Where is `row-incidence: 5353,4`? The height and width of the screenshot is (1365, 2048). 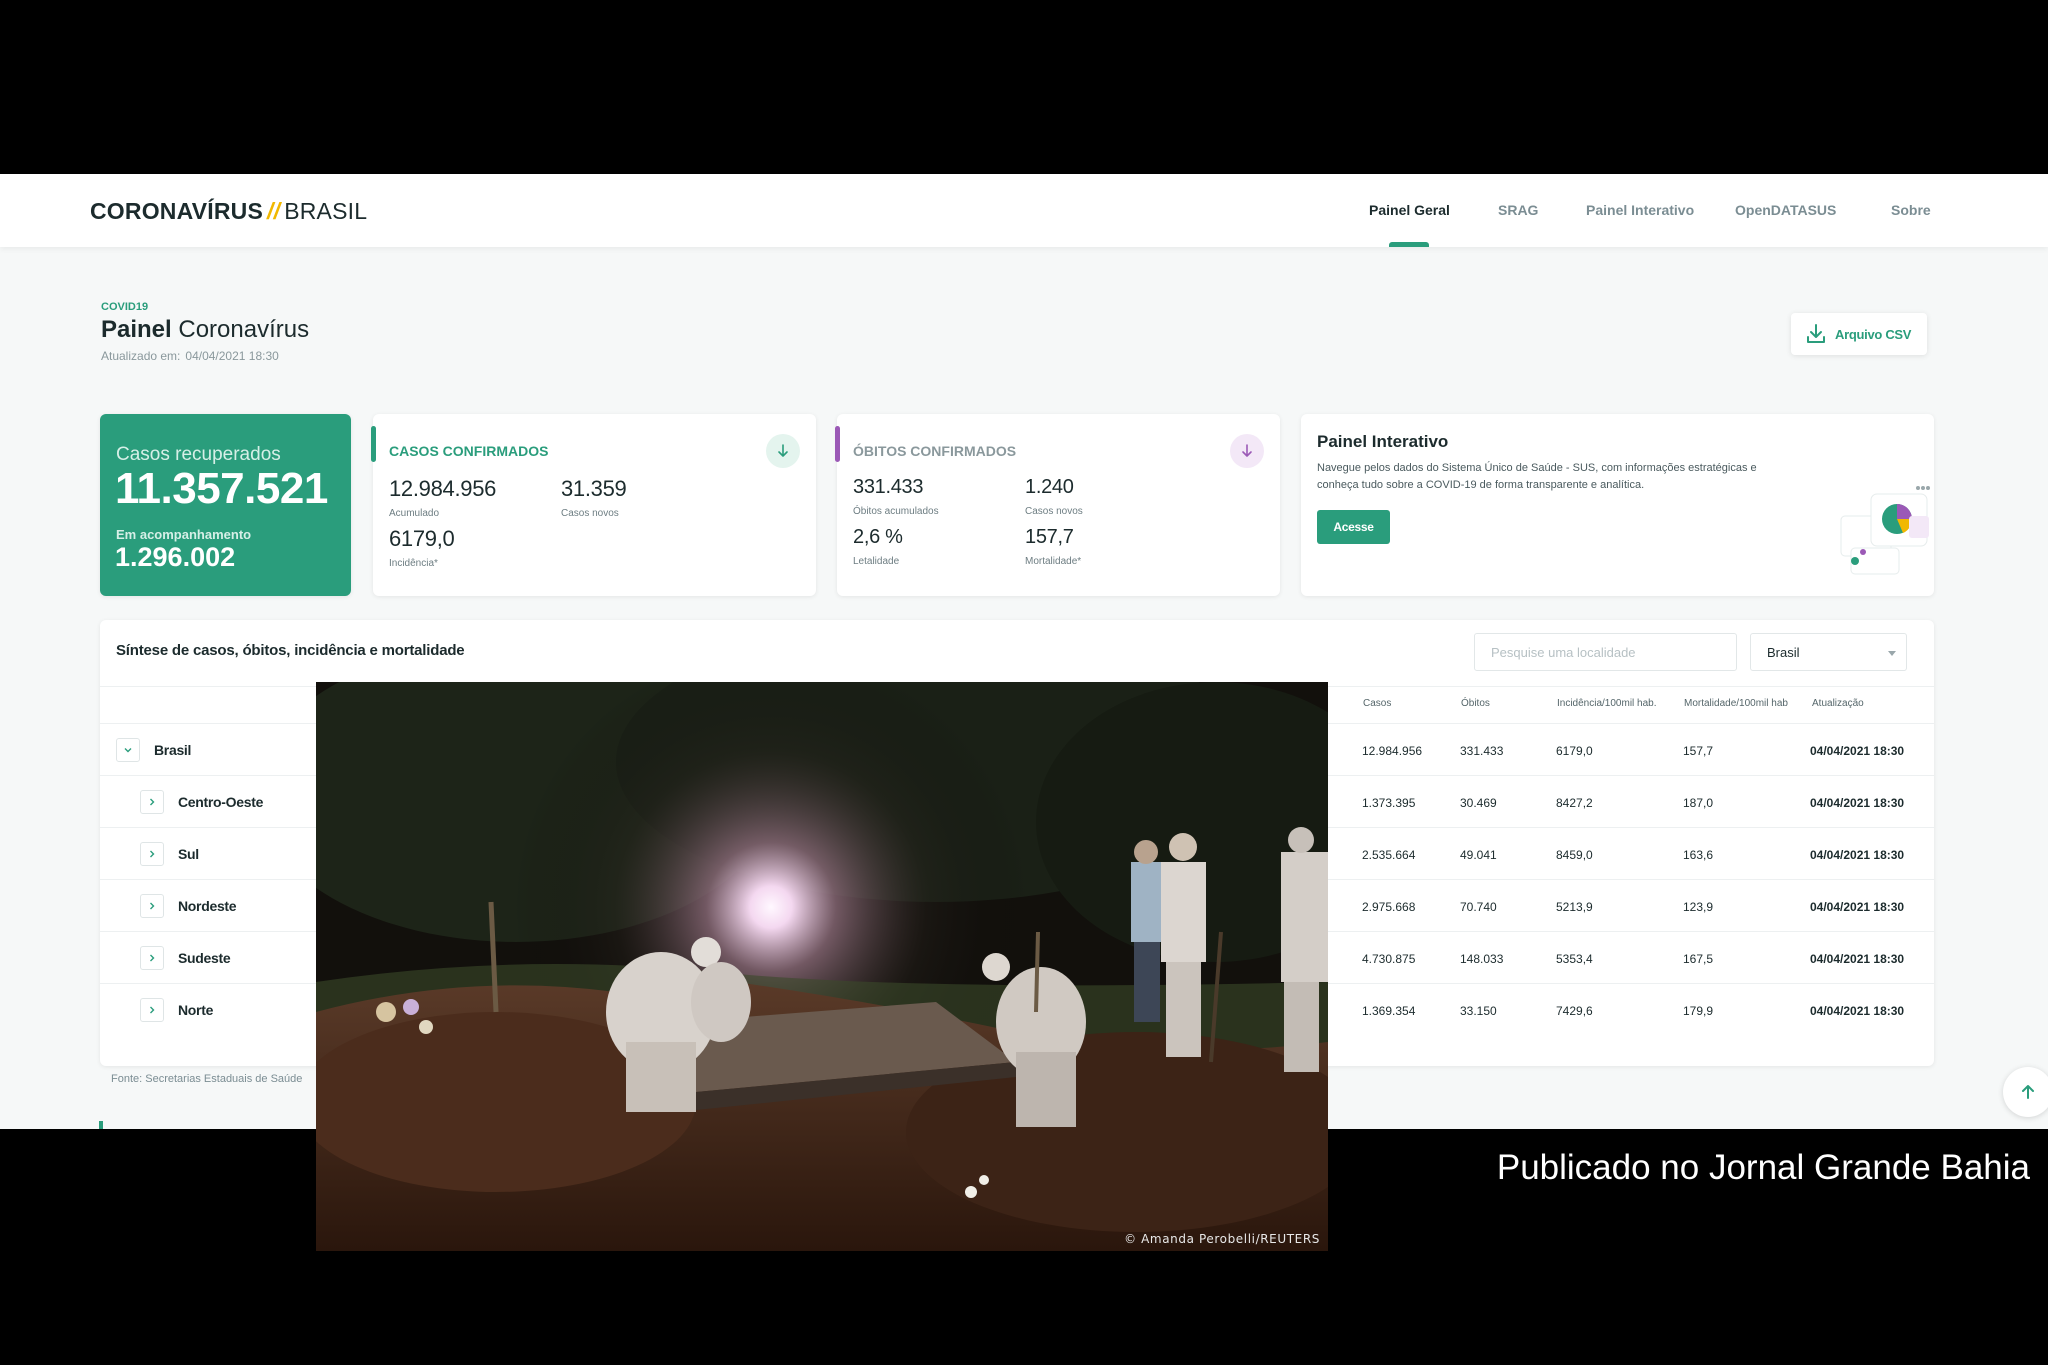 row-incidence: 5353,4 is located at coordinates (1574, 959).